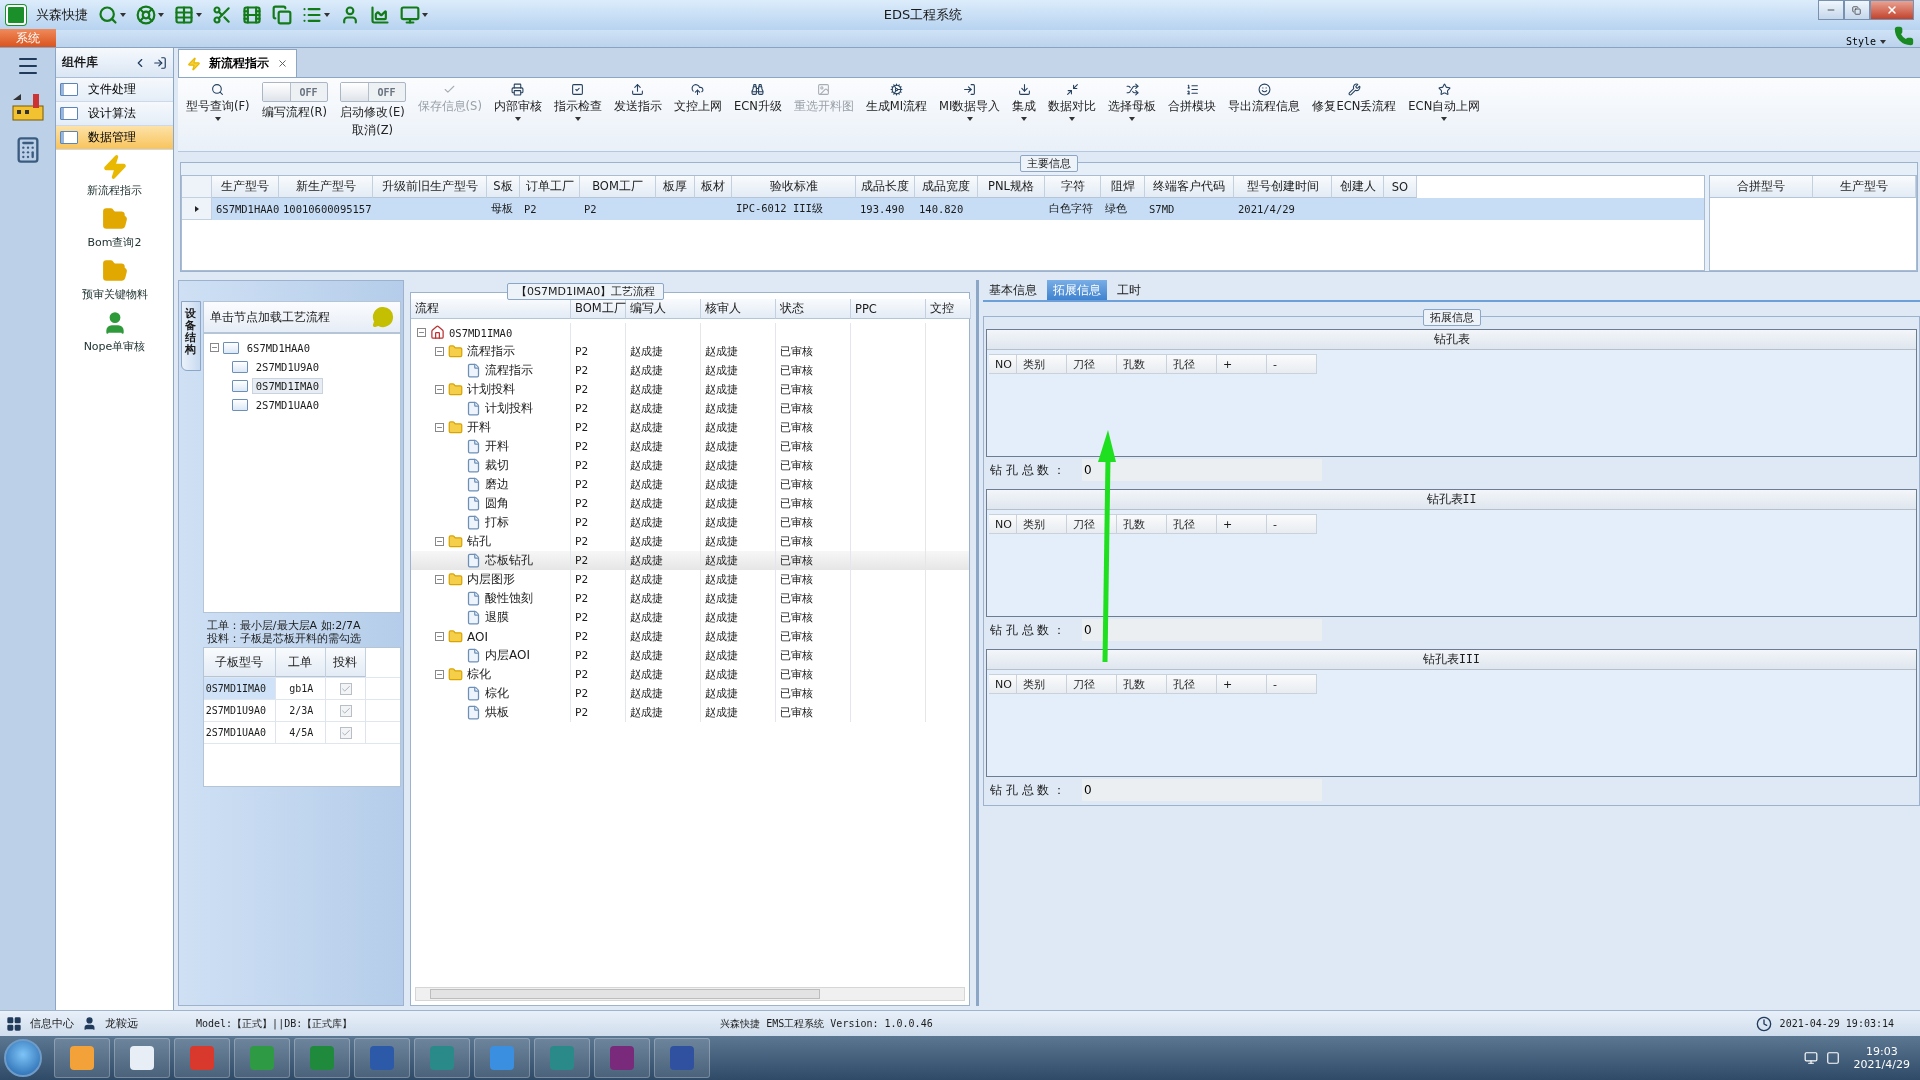 The image size is (1920, 1080). Describe the element at coordinates (948, 309) in the screenshot. I see `column-header: 文控` at that location.